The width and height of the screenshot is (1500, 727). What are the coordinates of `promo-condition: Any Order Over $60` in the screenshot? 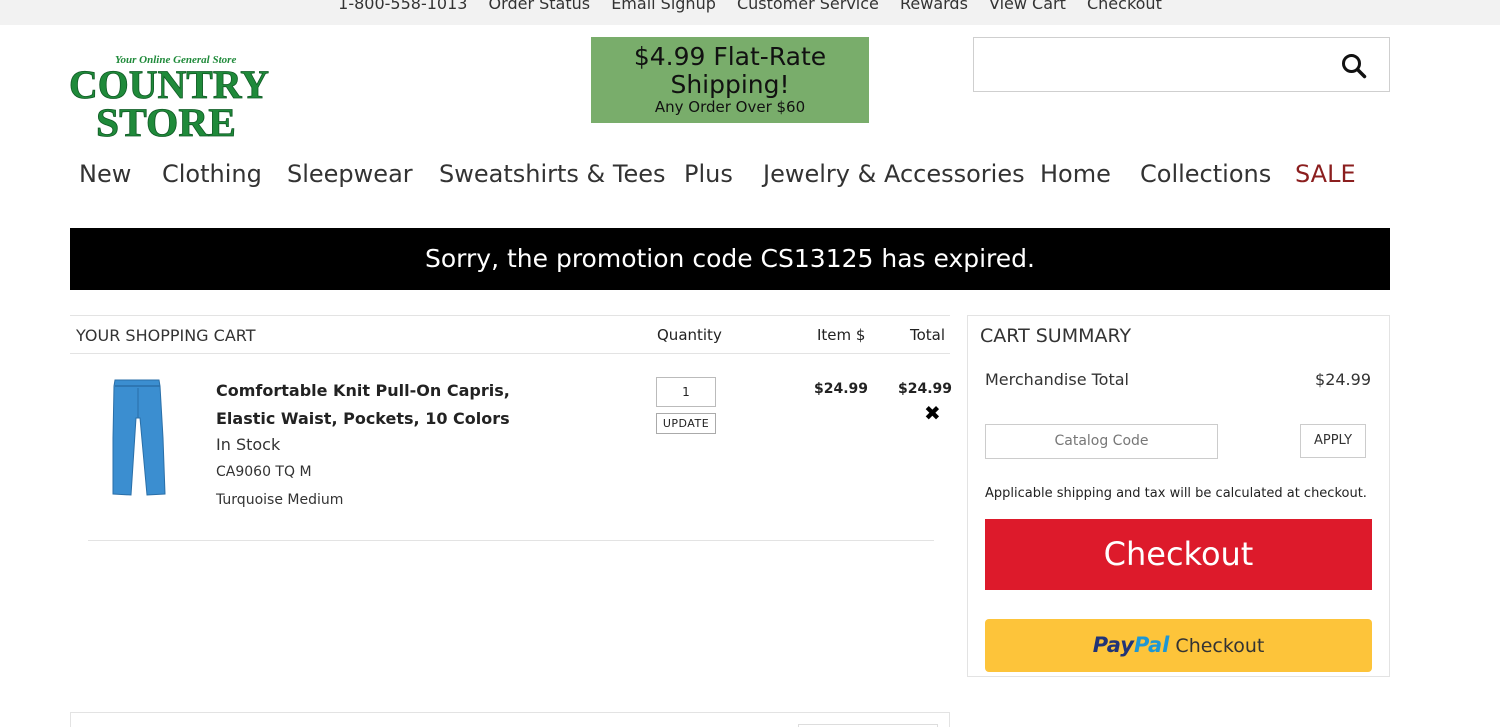 It's located at (730, 107).